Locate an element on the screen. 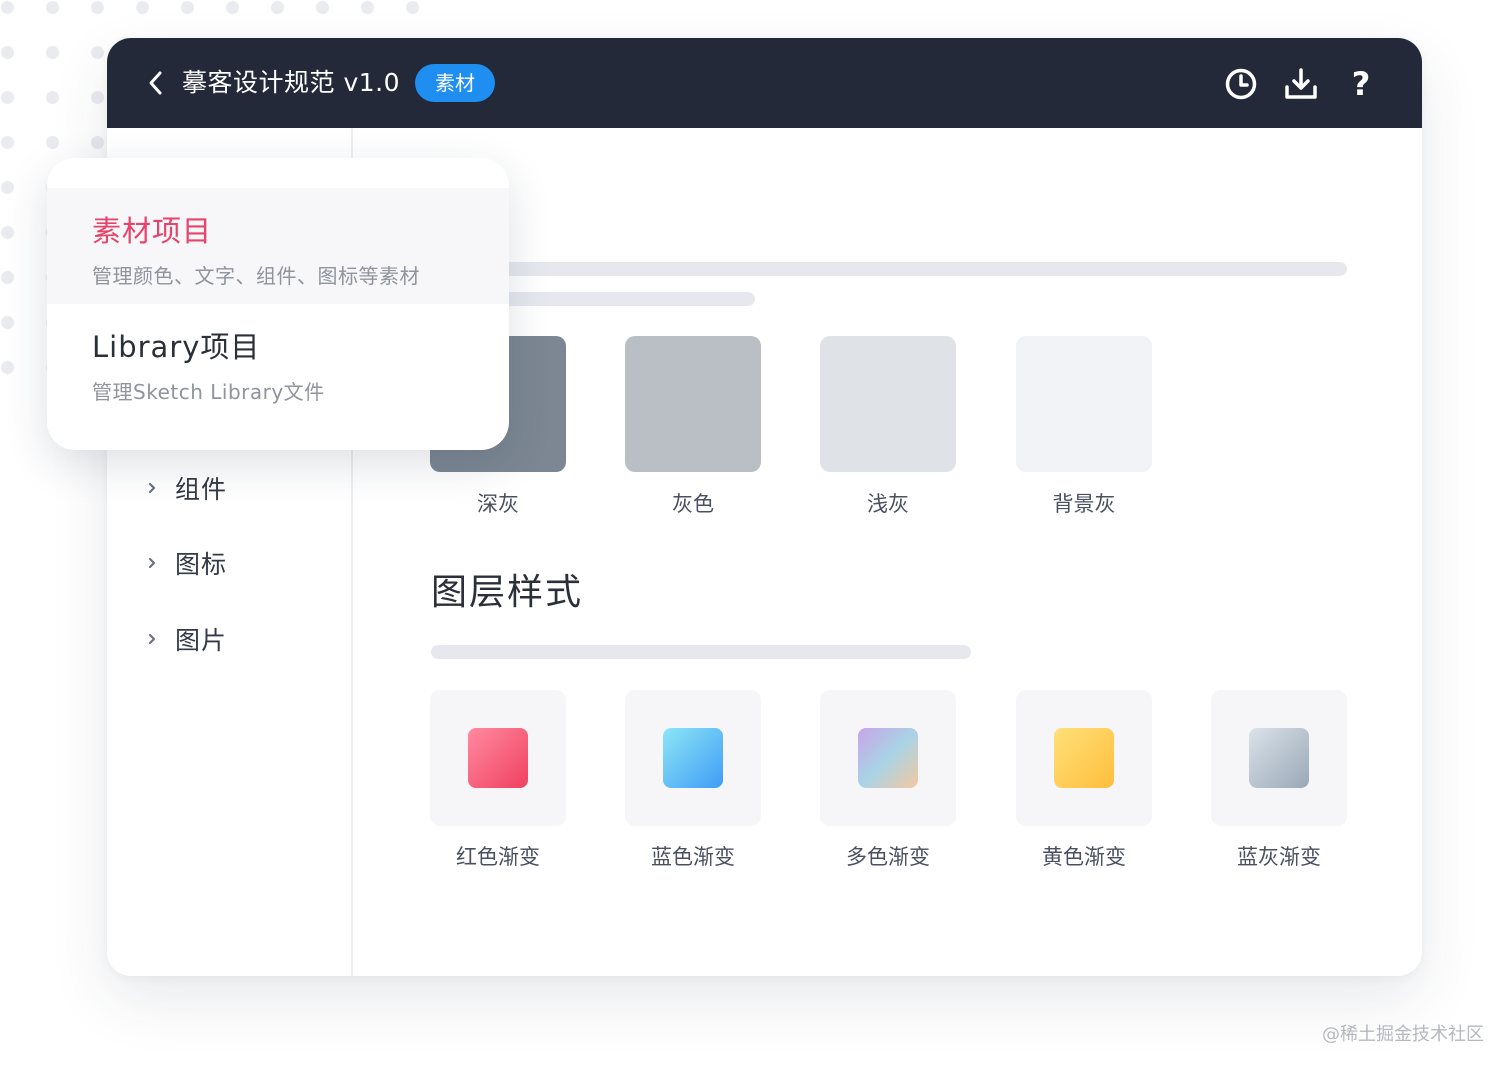 The image size is (1512, 1071). layer-styles-section-title: 图层样式 is located at coordinates (507, 592).